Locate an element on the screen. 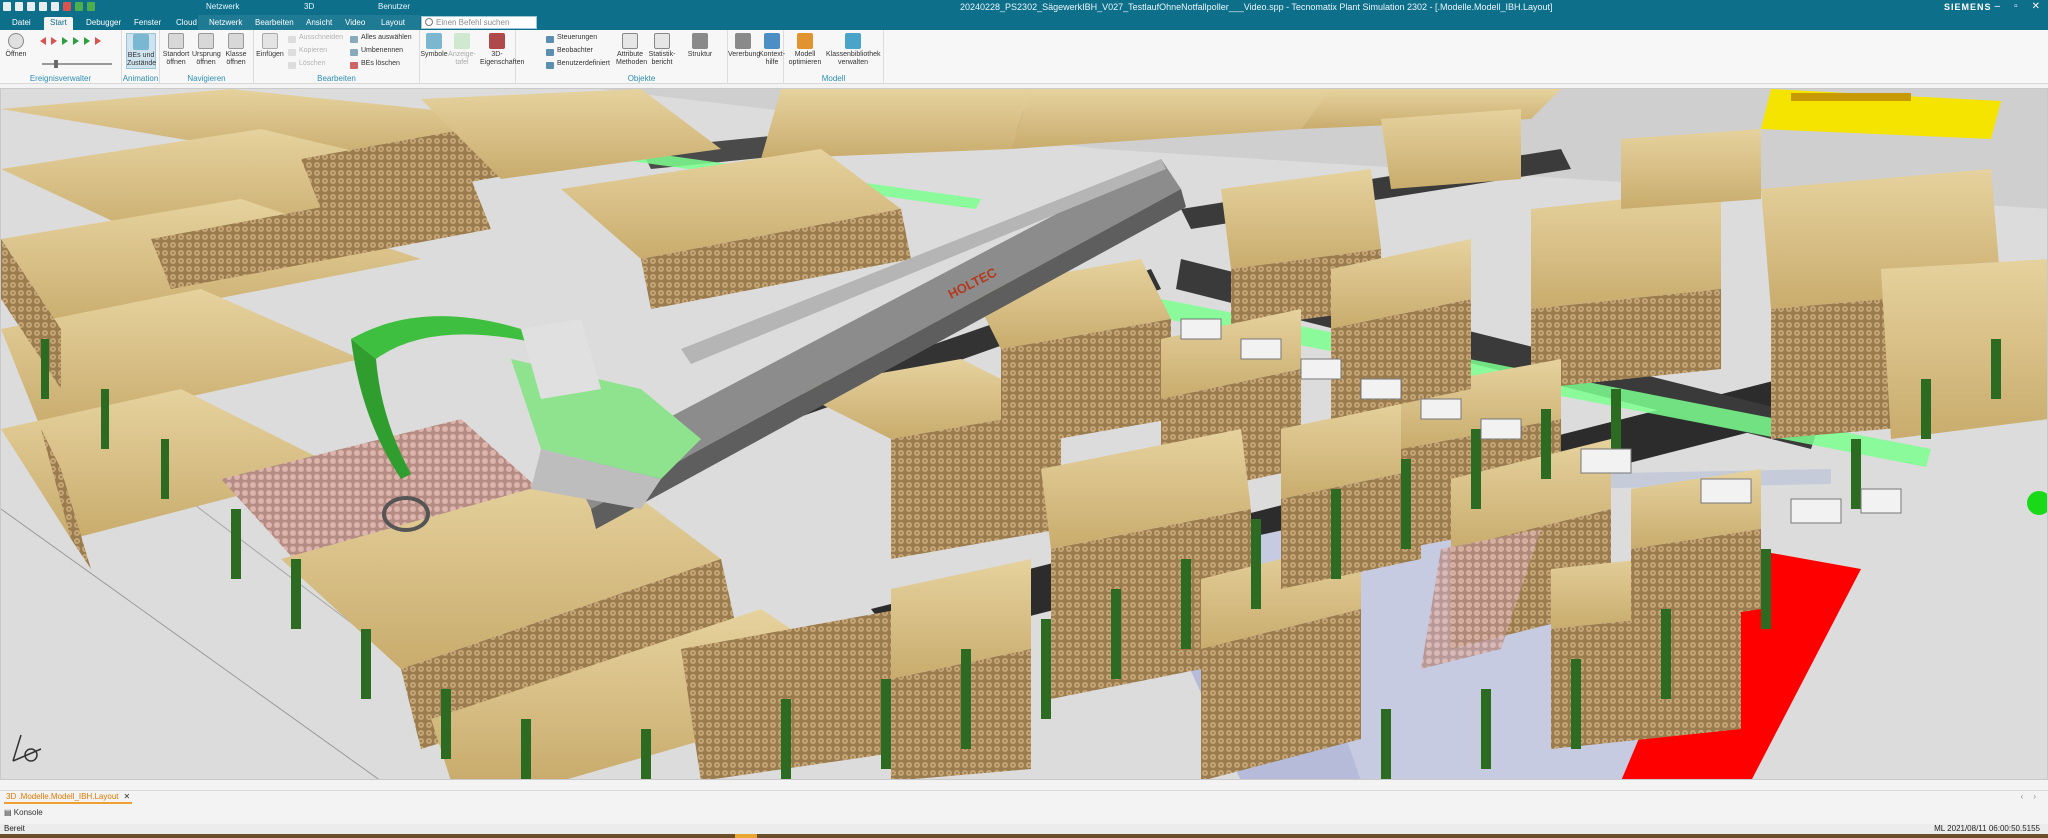  paste-icon is located at coordinates (270, 41).